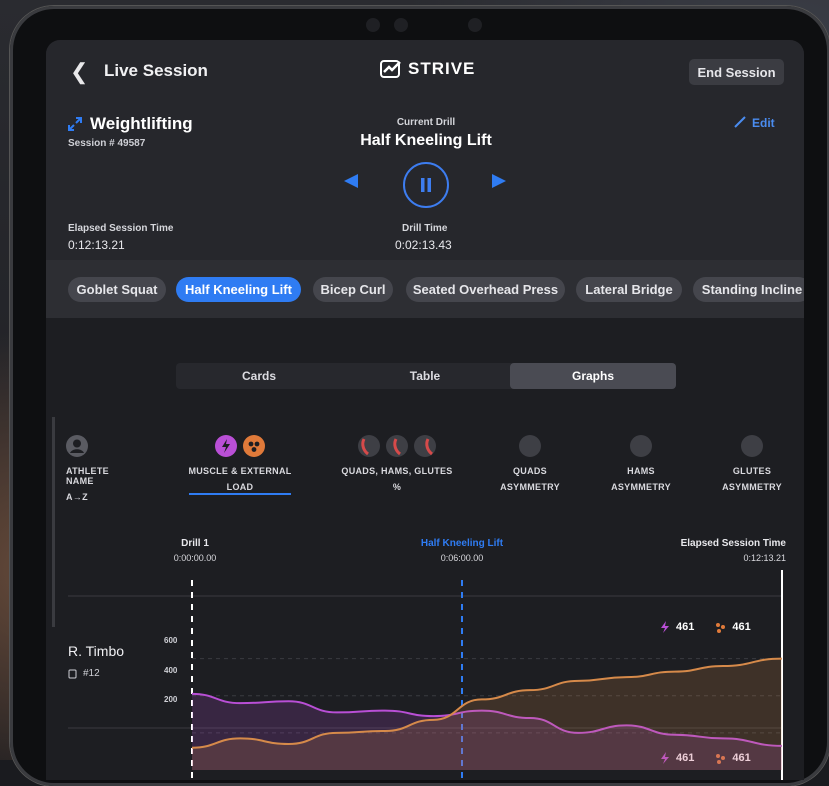 The image size is (829, 786). I want to click on sport-heading: Weightlifting, so click(130, 124).